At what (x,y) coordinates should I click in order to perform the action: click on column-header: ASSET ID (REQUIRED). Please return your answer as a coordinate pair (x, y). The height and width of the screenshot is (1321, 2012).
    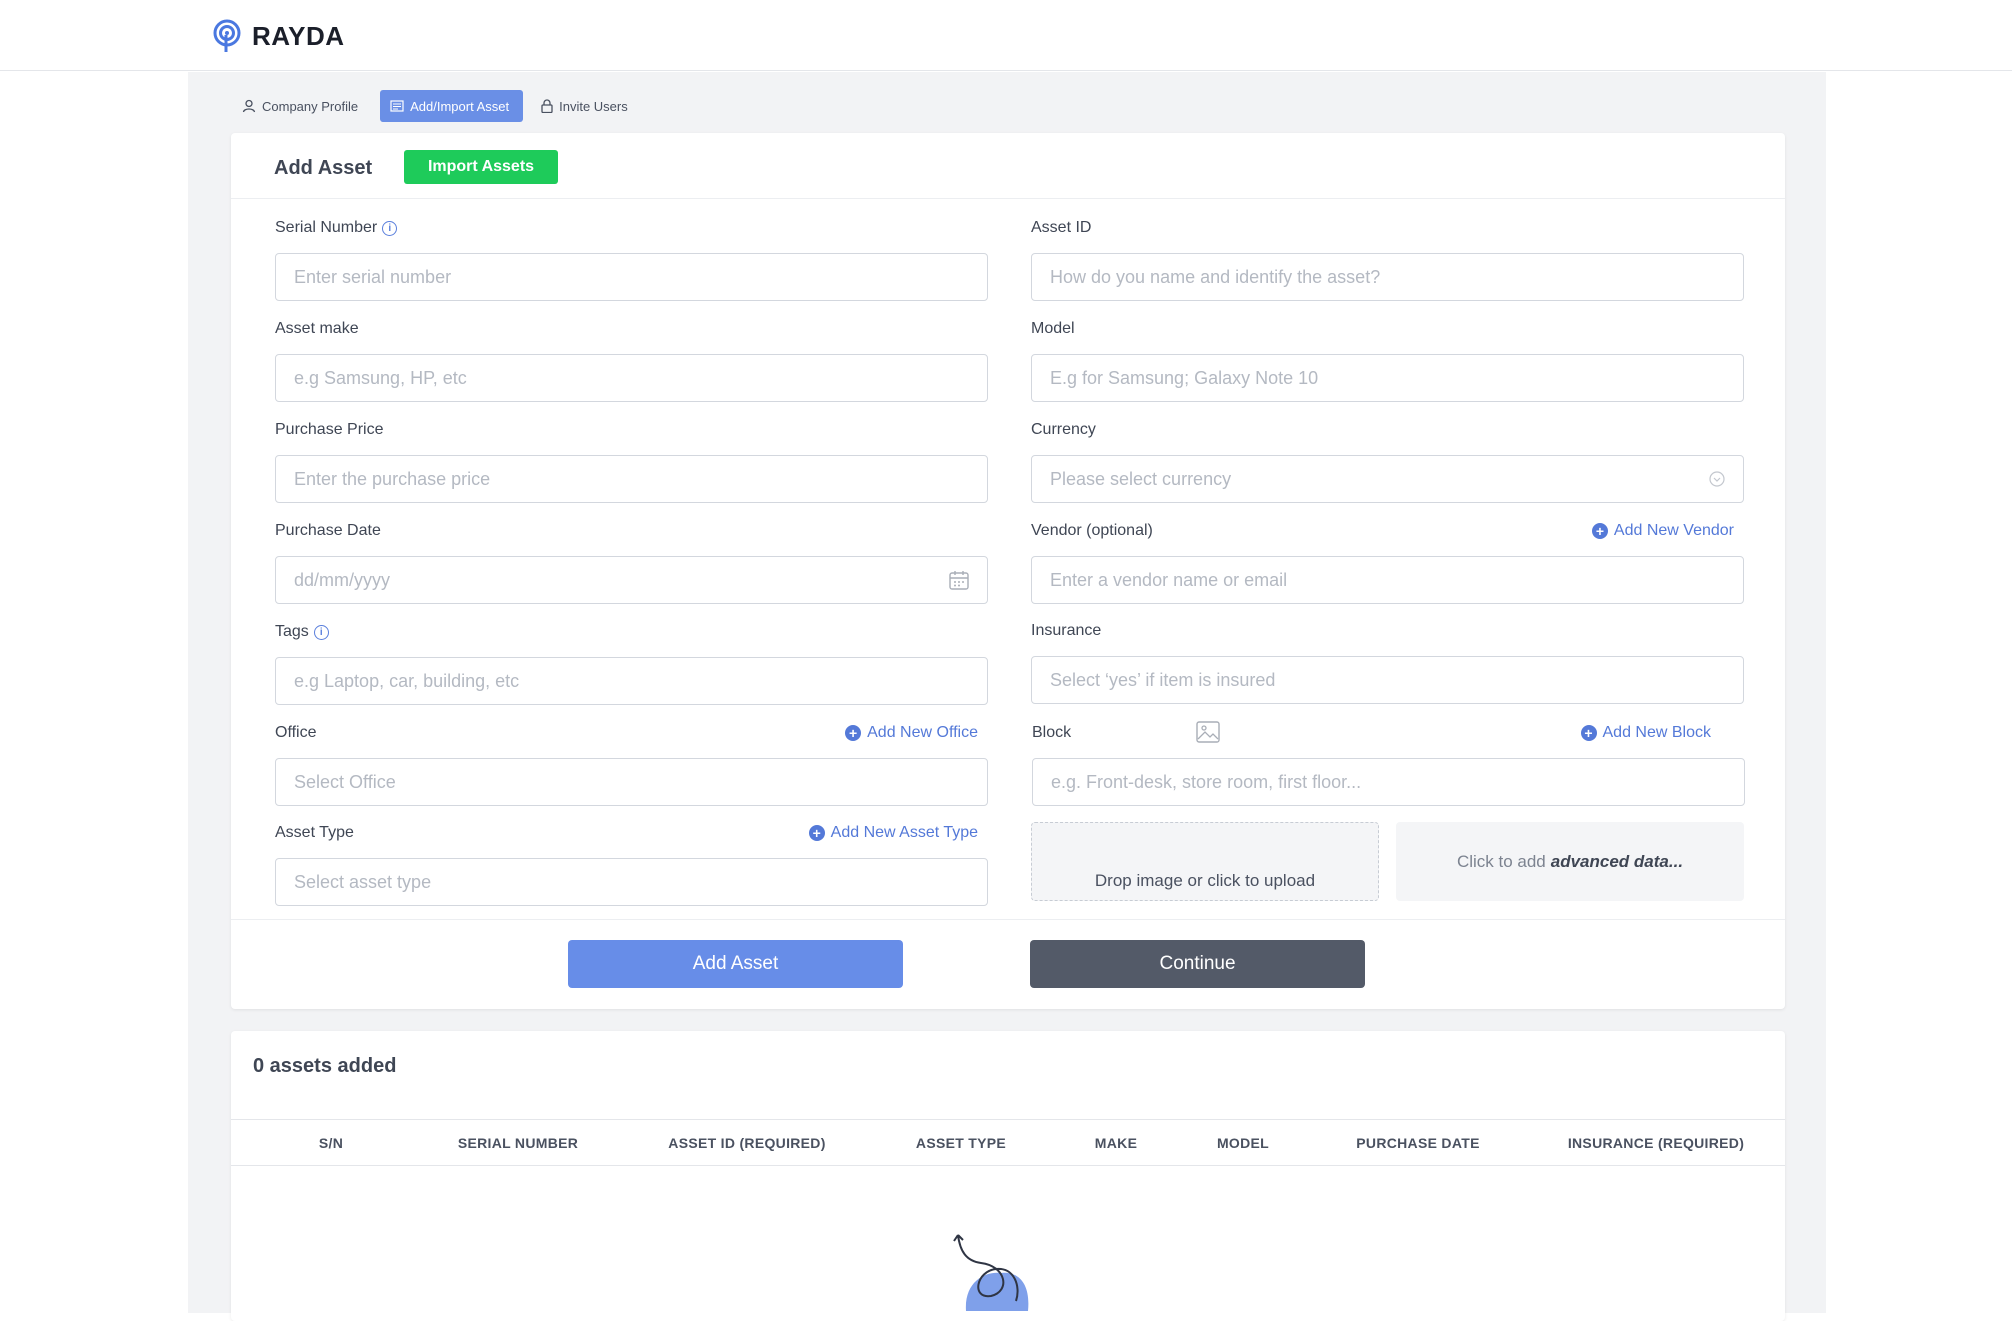
    Looking at the image, I should click on (747, 1143).